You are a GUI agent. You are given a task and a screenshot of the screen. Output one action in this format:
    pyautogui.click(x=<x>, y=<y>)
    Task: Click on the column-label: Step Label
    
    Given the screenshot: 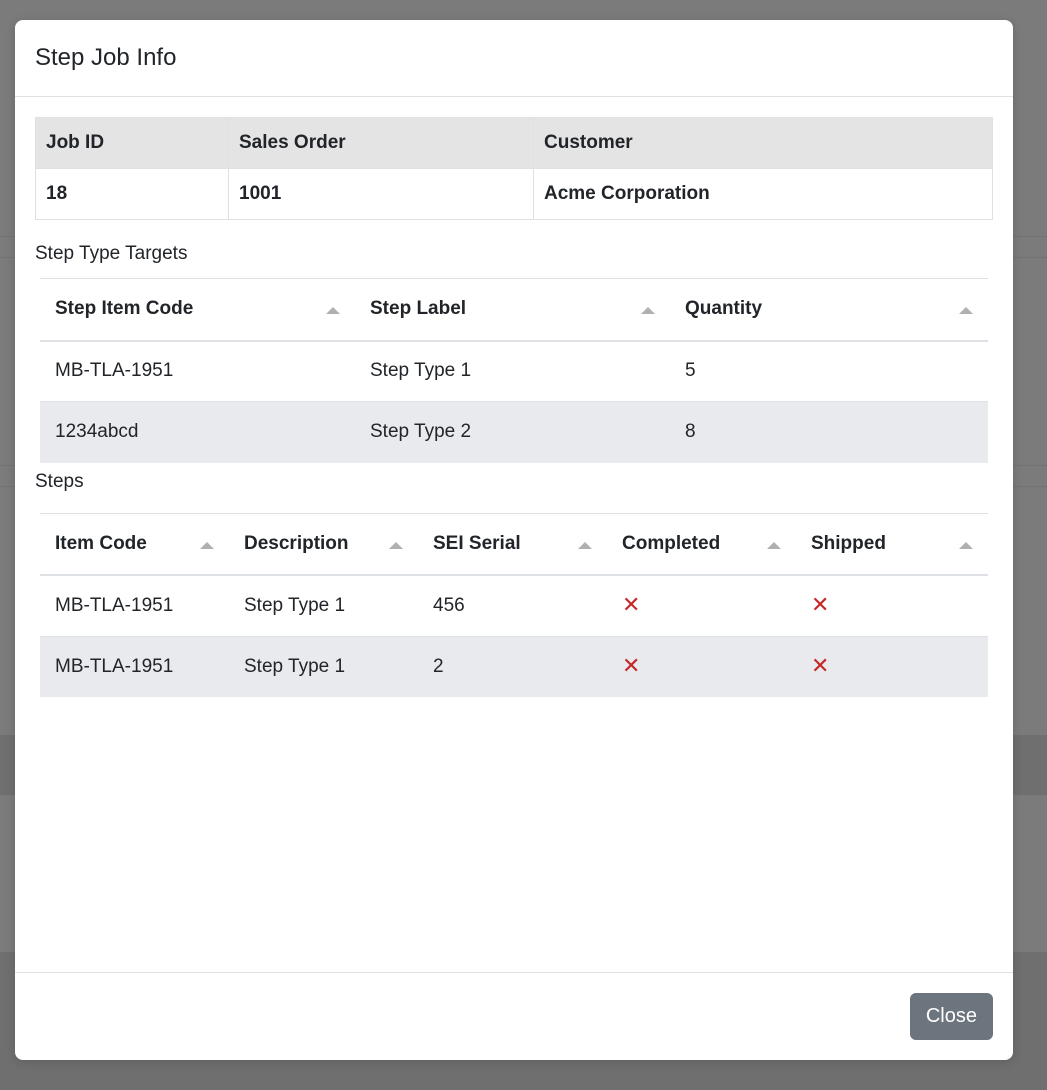 What is the action you would take?
    pyautogui.click(x=418, y=309)
    